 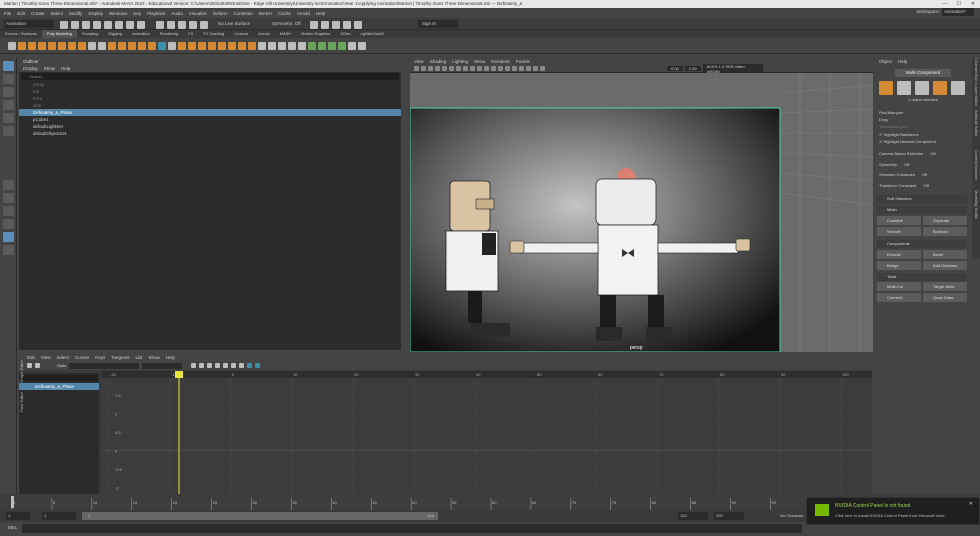 What do you see at coordinates (958, 88) in the screenshot?
I see `uv-mode-icon` at bounding box center [958, 88].